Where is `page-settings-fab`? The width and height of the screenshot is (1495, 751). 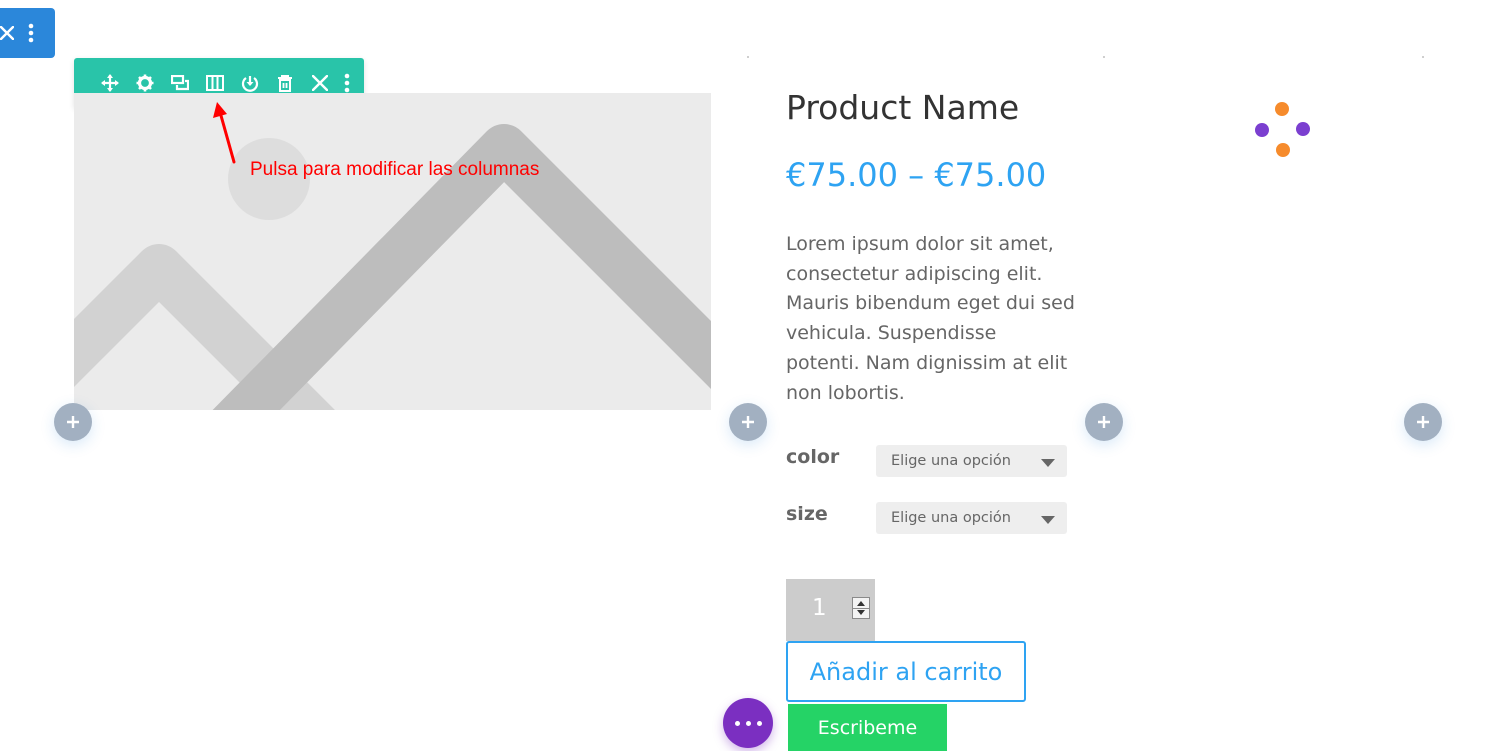
page-settings-fab is located at coordinates (748, 723).